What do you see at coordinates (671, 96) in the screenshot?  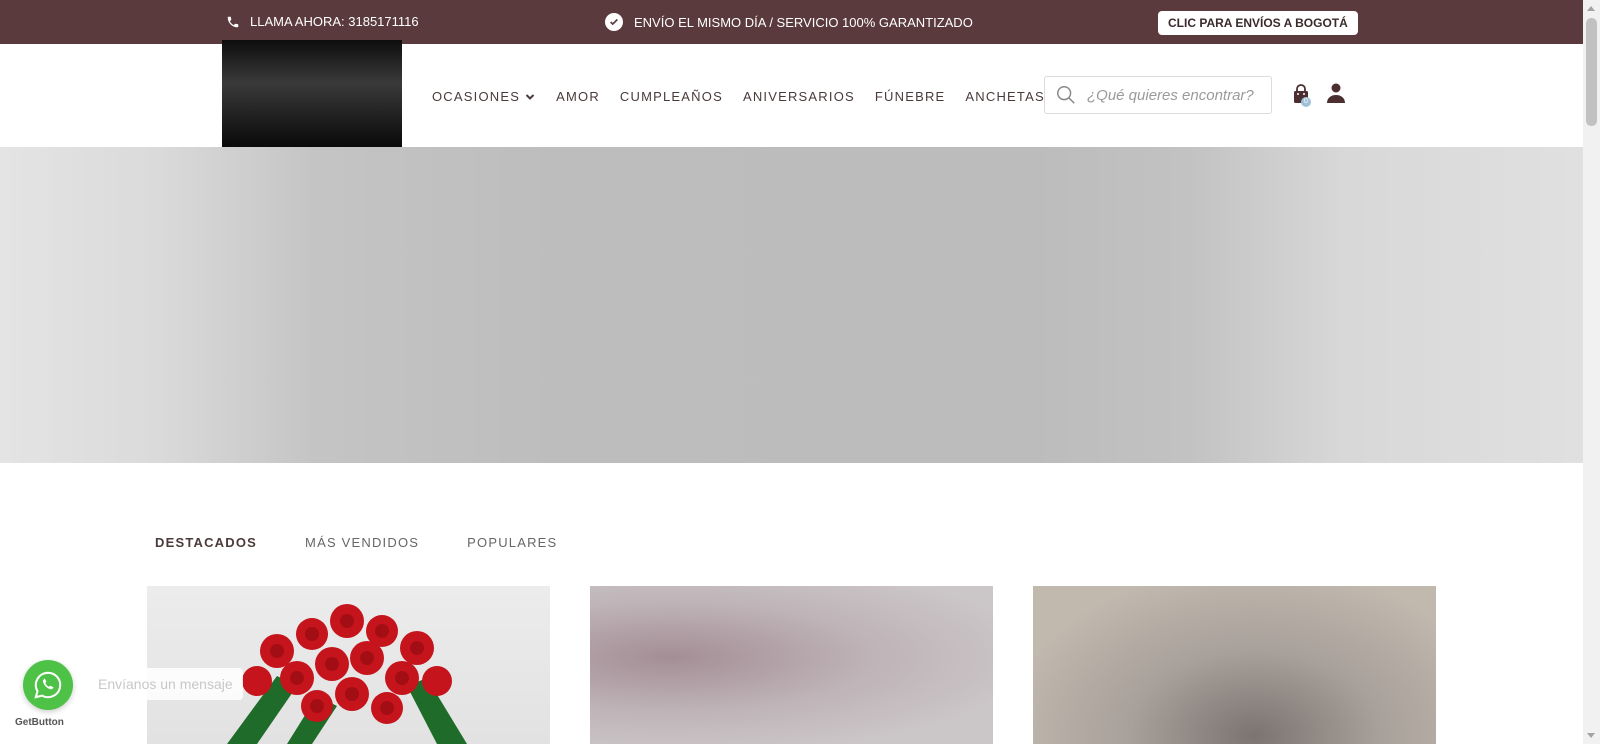 I see `nav-item-cumpleanos: CUMPLEAÑOS` at bounding box center [671, 96].